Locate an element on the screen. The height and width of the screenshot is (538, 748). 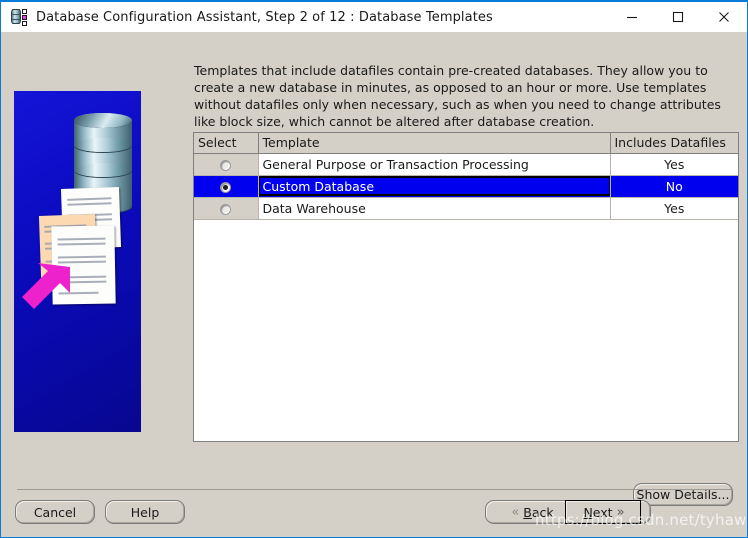
help-label: Help is located at coordinates (145, 512).